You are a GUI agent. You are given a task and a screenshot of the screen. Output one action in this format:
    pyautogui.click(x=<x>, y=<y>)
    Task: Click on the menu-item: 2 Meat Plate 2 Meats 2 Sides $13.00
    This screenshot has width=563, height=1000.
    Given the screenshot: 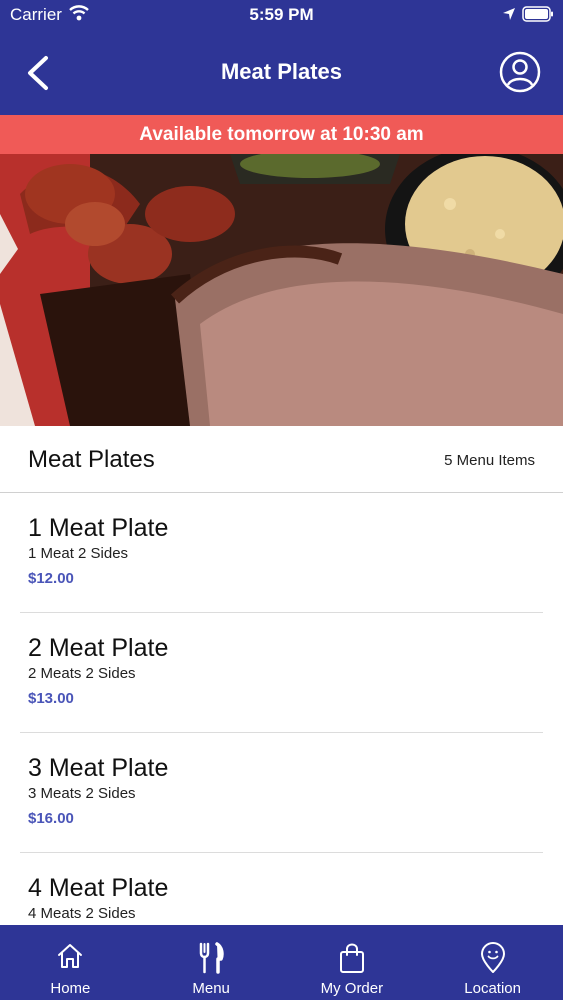 What is the action you would take?
    pyautogui.click(x=281, y=673)
    